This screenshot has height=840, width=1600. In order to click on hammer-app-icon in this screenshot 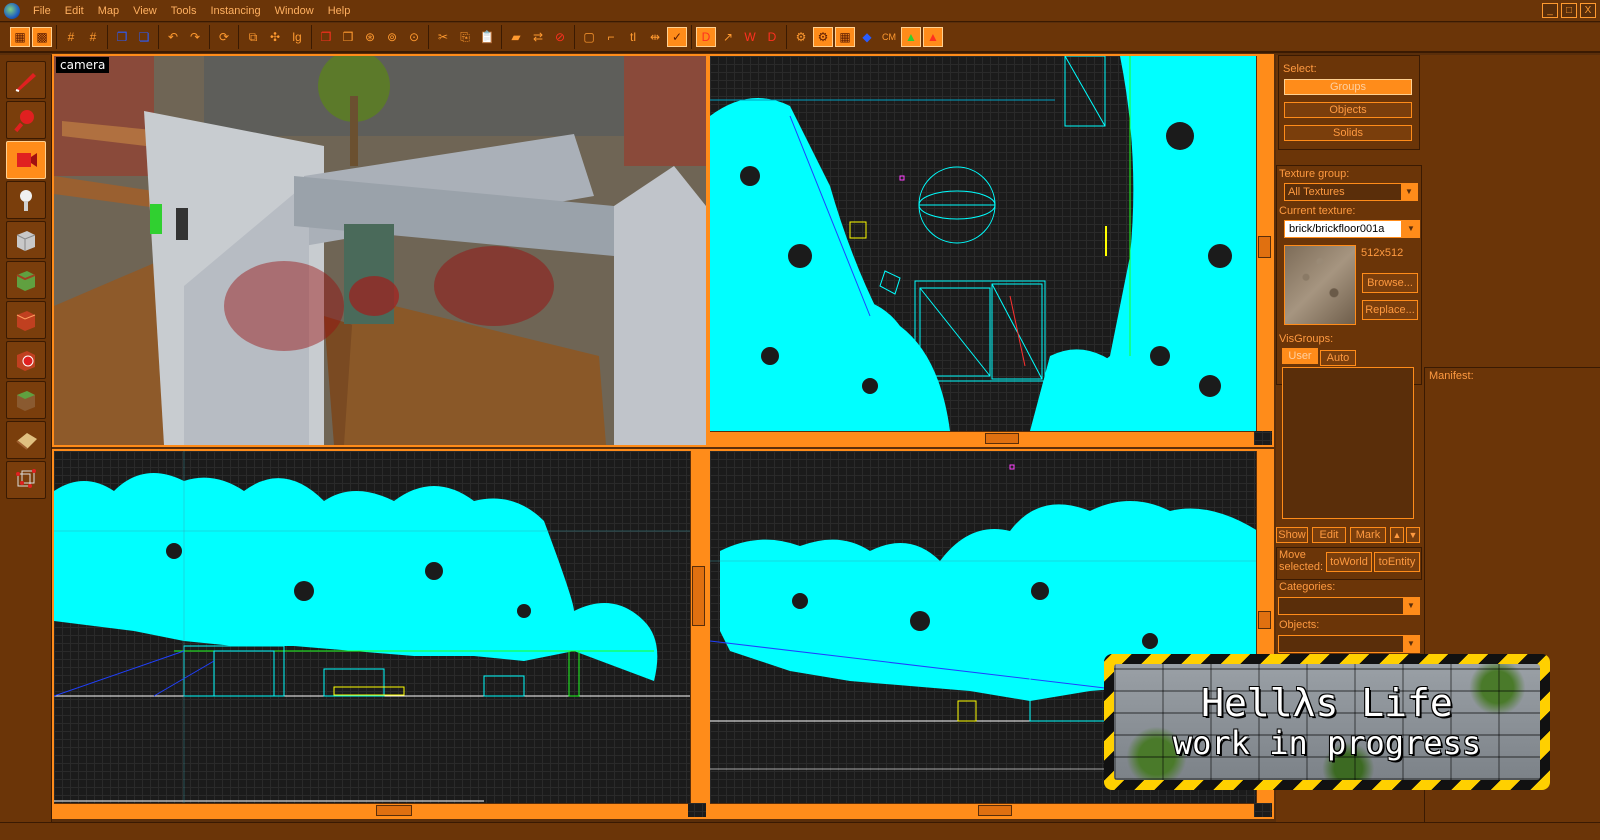, I will do `click(12, 10)`.